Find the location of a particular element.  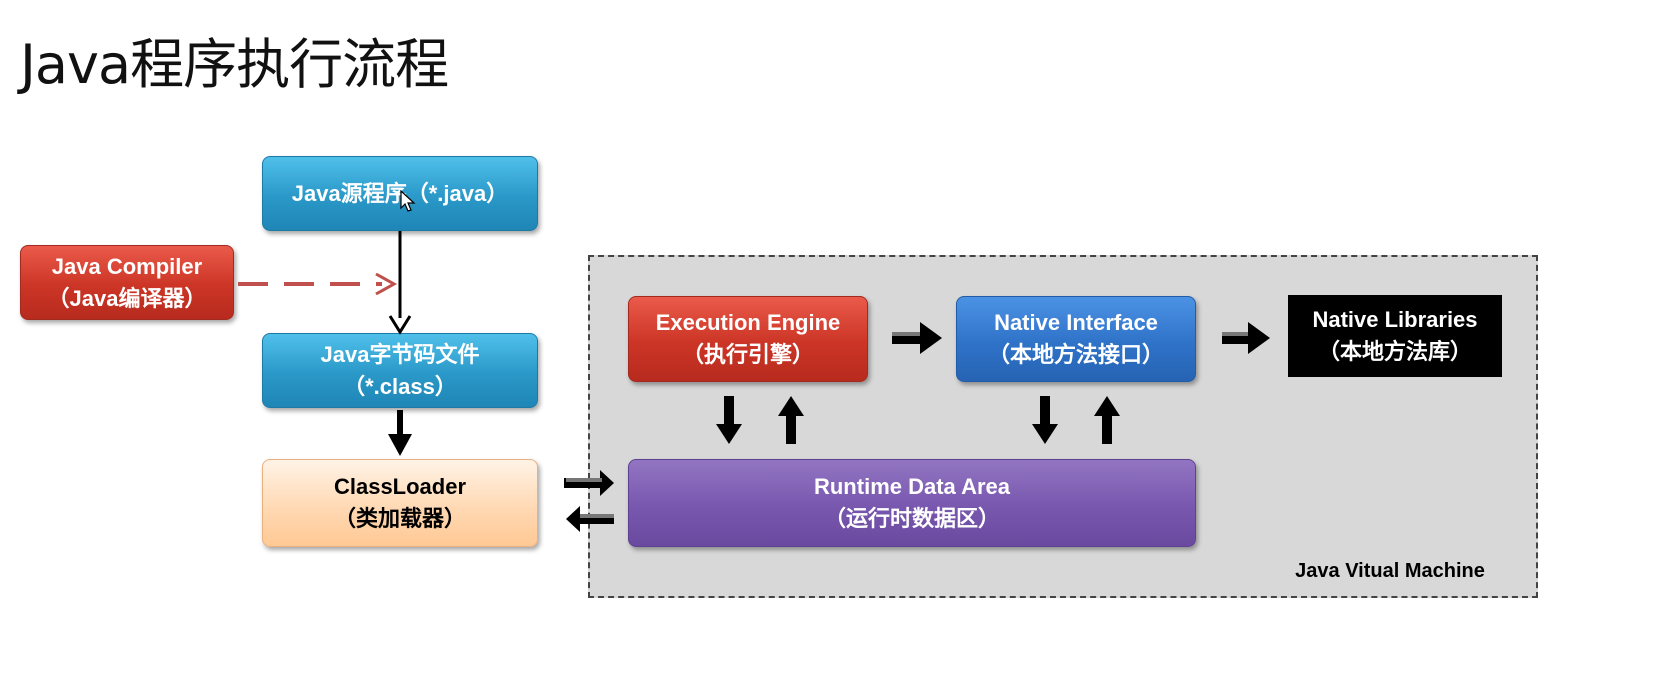

arrow-classloader-to-runtime is located at coordinates (589, 483).